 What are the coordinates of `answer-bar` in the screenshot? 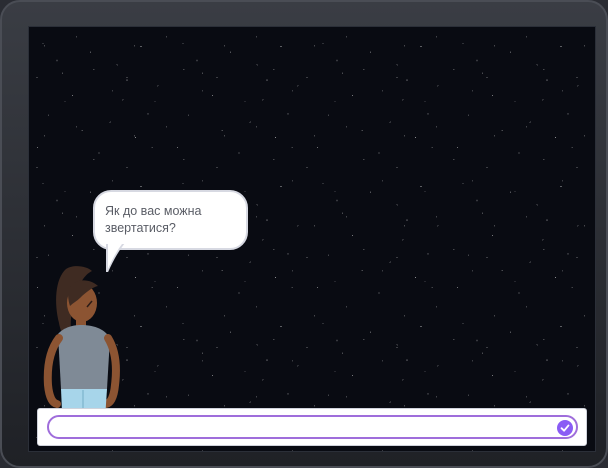 It's located at (312, 427).